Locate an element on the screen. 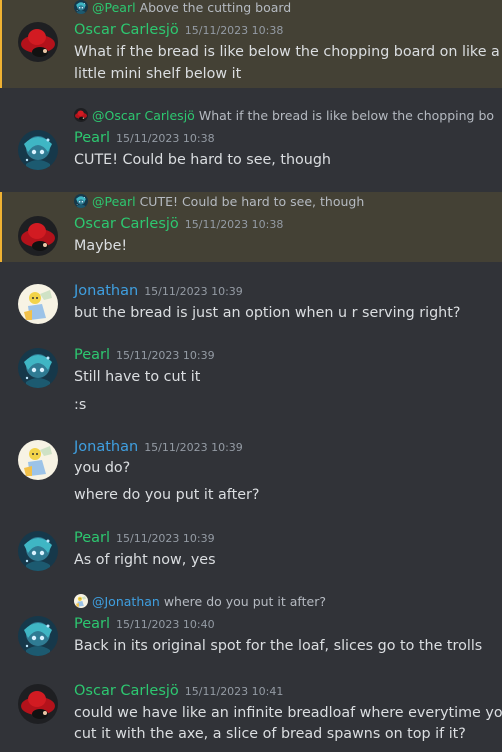 The height and width of the screenshot is (752, 502). timestamp: 15/11/2023 10:41 is located at coordinates (234, 691).